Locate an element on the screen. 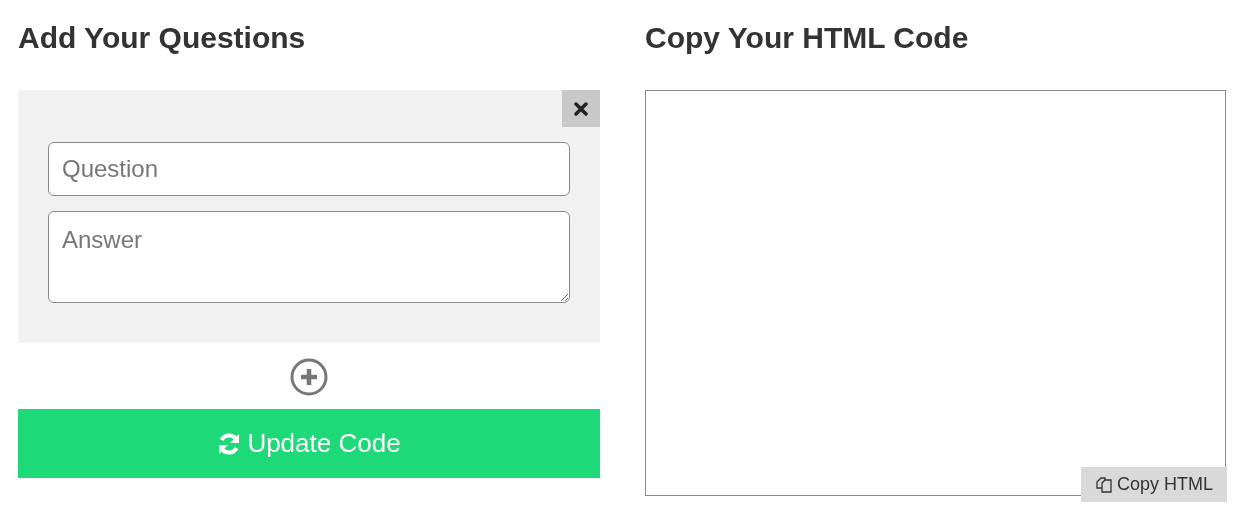  answer-field: Answer is located at coordinates (309, 257).